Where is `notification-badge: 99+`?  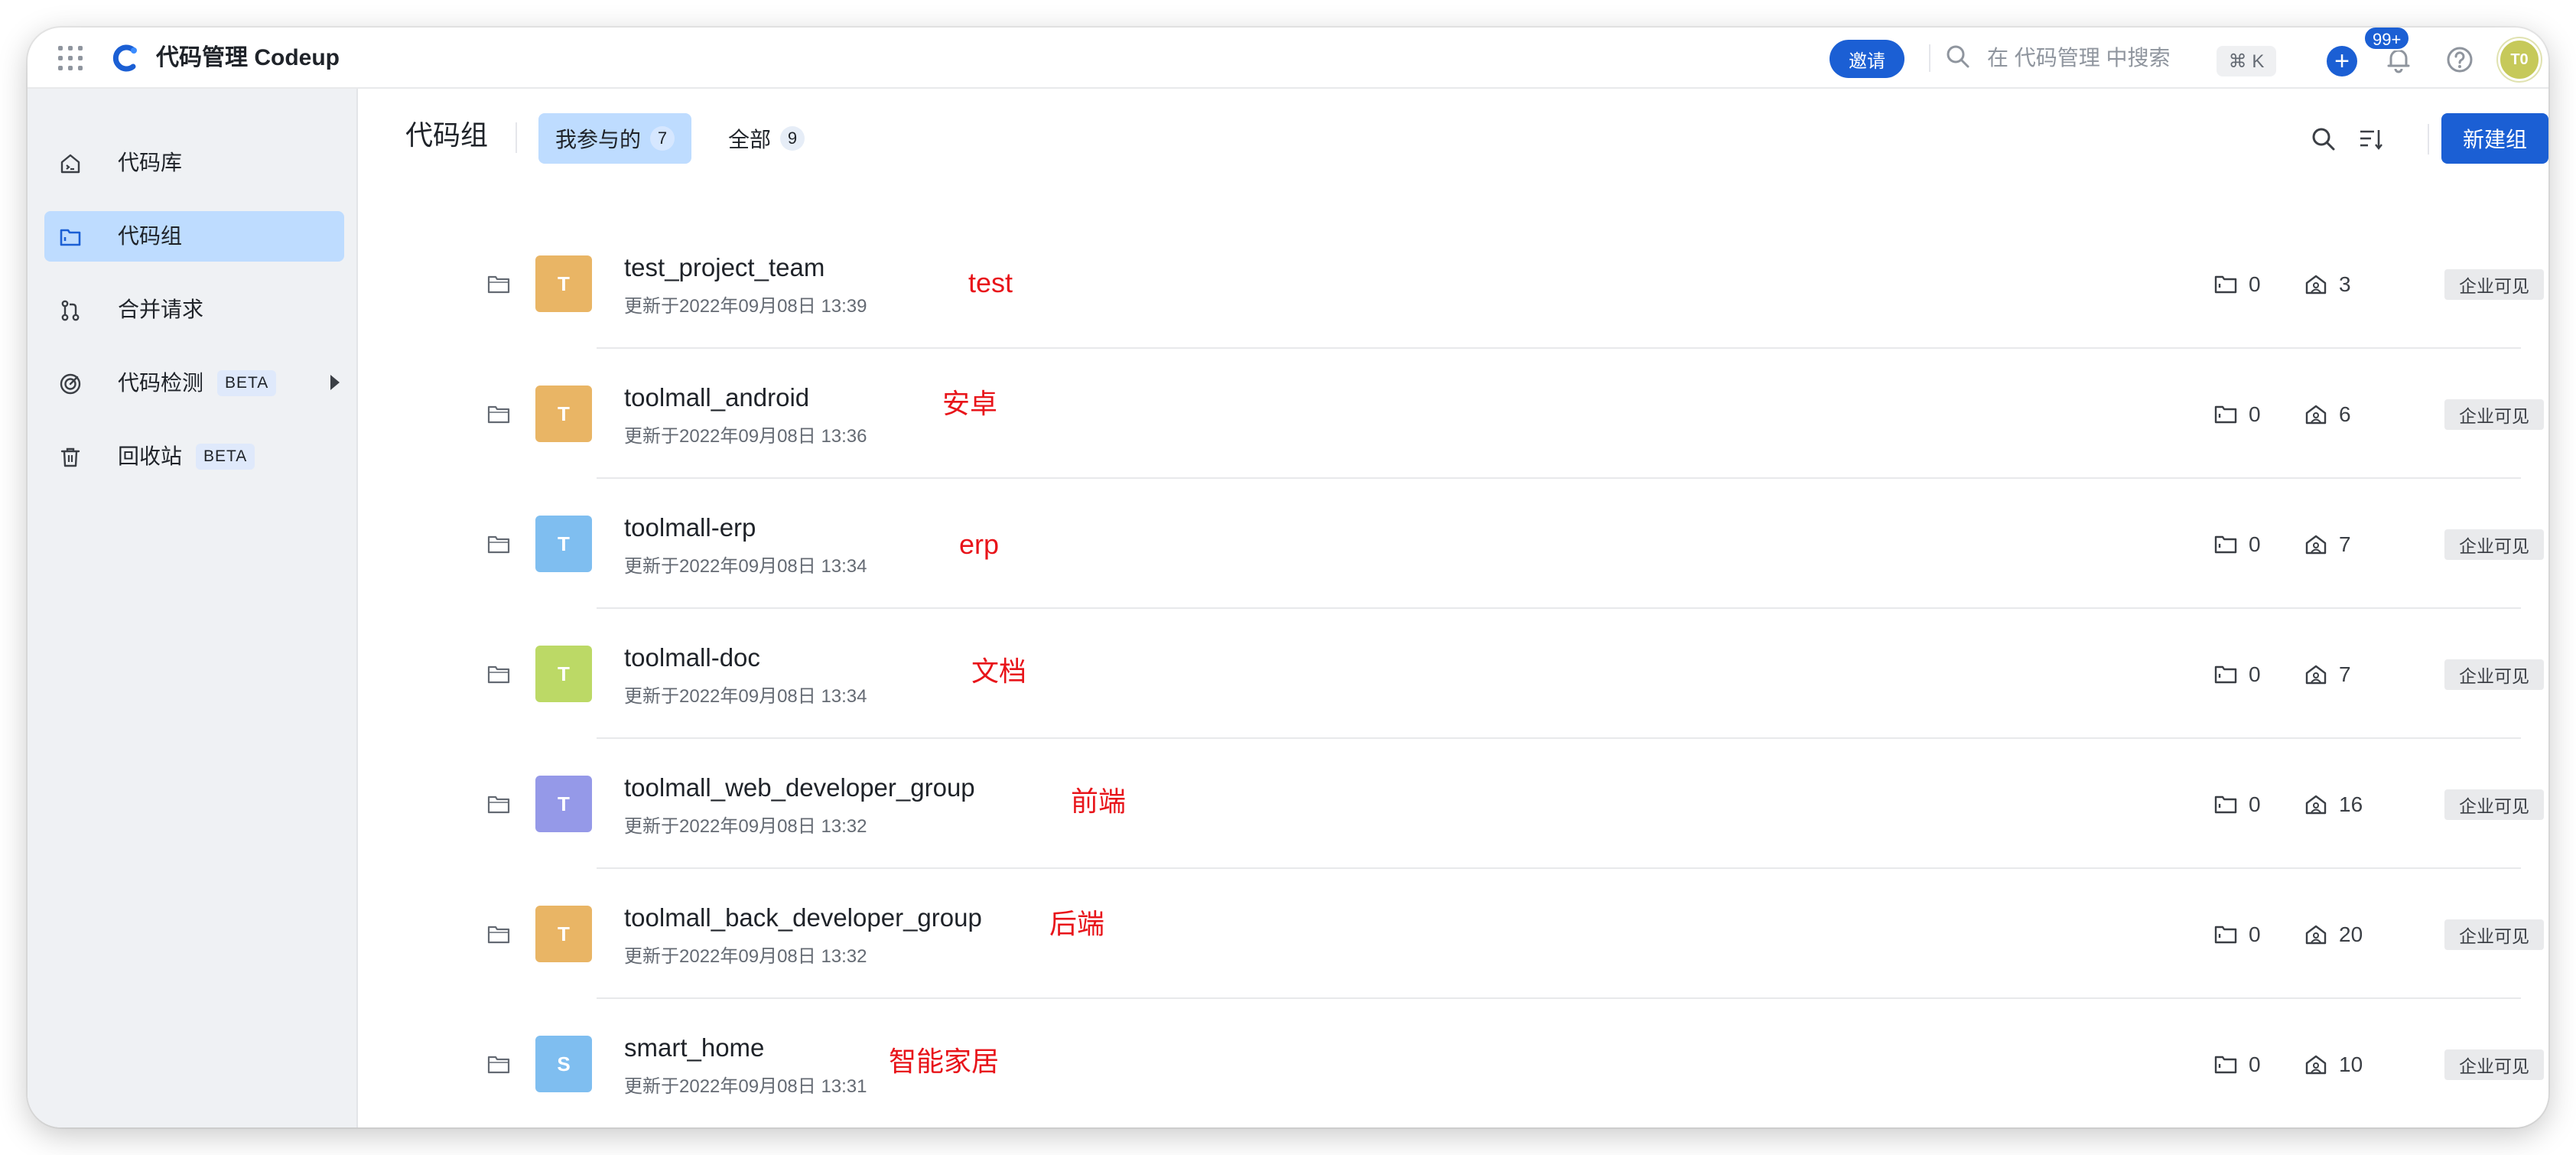
notification-badge: 99+ is located at coordinates (2387, 39).